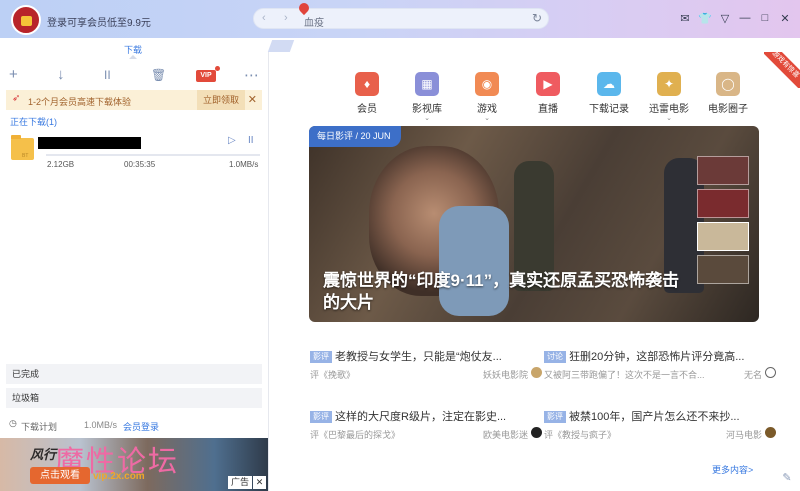 This screenshot has width=800, height=491. I want to click on message-icon: ✉, so click(685, 18).